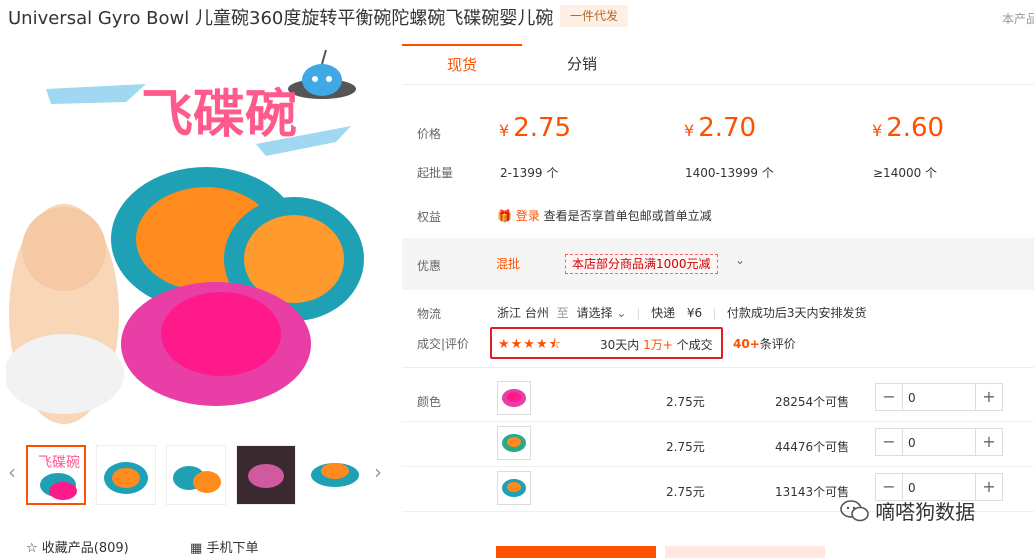 Image resolution: width=1034 pixels, height=558 pixels. I want to click on thumb-prev-arrow: ‹, so click(12, 472).